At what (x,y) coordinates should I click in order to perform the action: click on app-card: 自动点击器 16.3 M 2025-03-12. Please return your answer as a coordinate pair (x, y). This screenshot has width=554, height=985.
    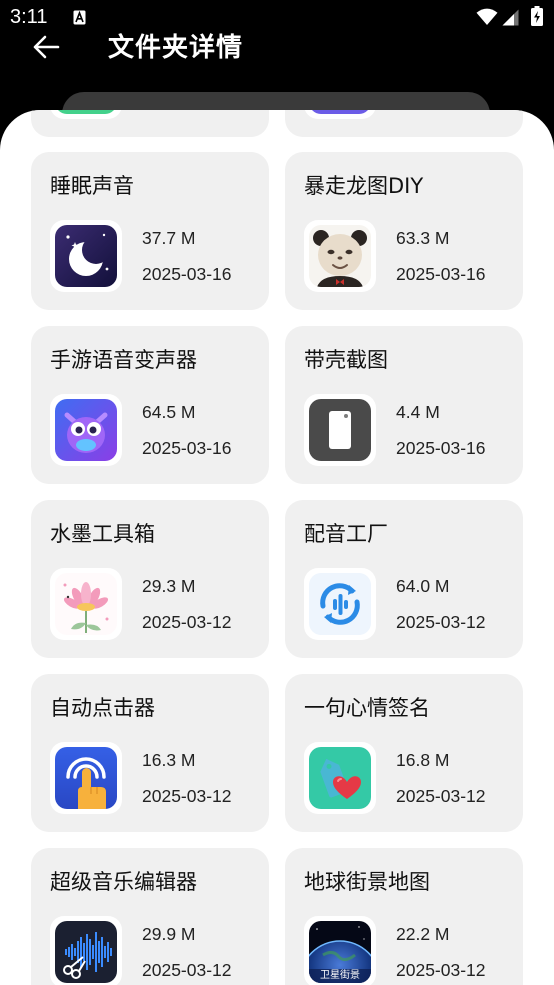
    Looking at the image, I should click on (150, 753).